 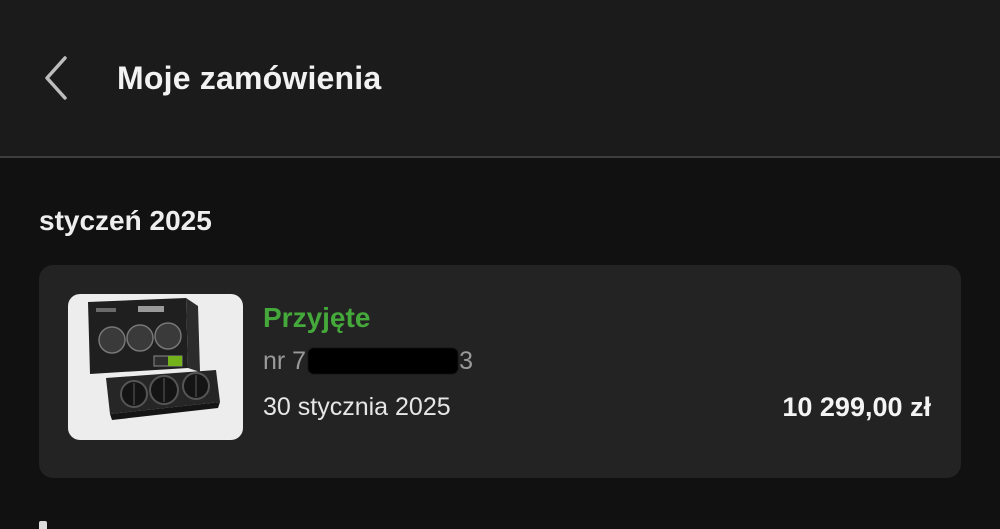 I want to click on order-status: Przyjęte, so click(x=317, y=317).